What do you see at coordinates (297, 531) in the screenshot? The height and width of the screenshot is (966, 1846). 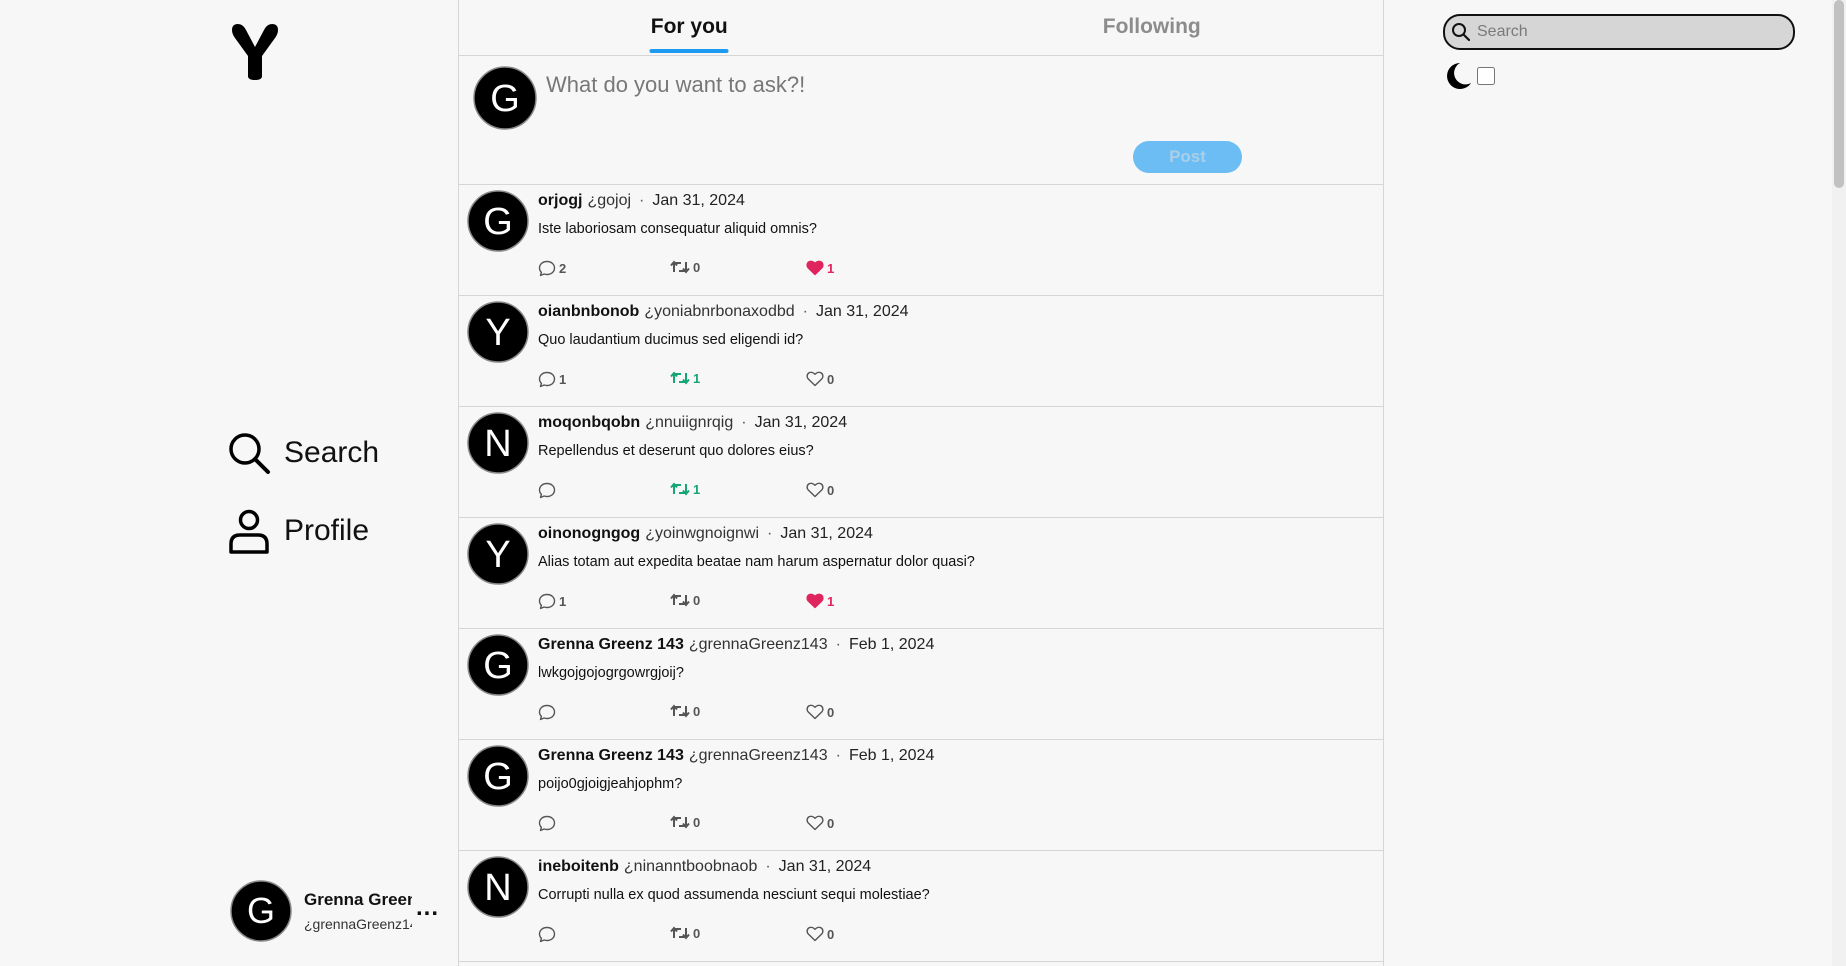 I see `nav-profile: Profile` at bounding box center [297, 531].